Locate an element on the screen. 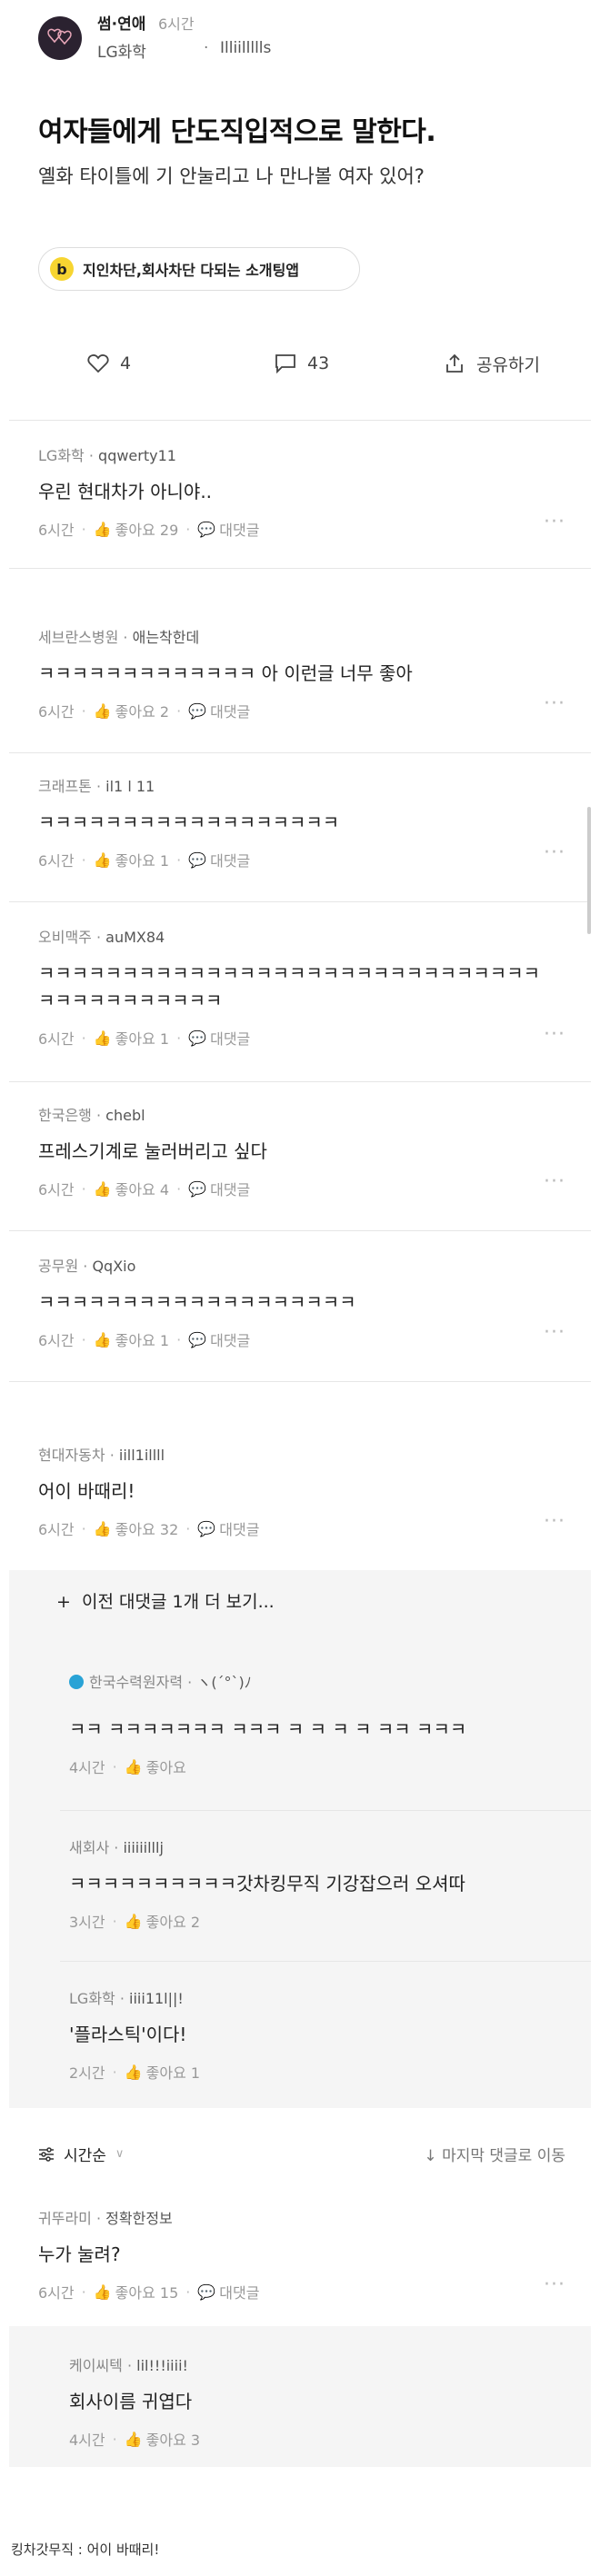  comment-like-button: 좋아요 32 is located at coordinates (147, 1528).